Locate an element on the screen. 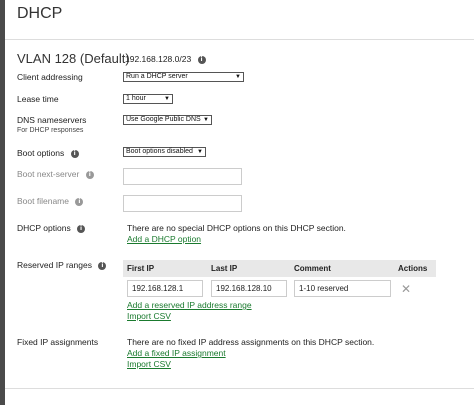  first-ip-input: 192.168.128.1 is located at coordinates (165, 288).